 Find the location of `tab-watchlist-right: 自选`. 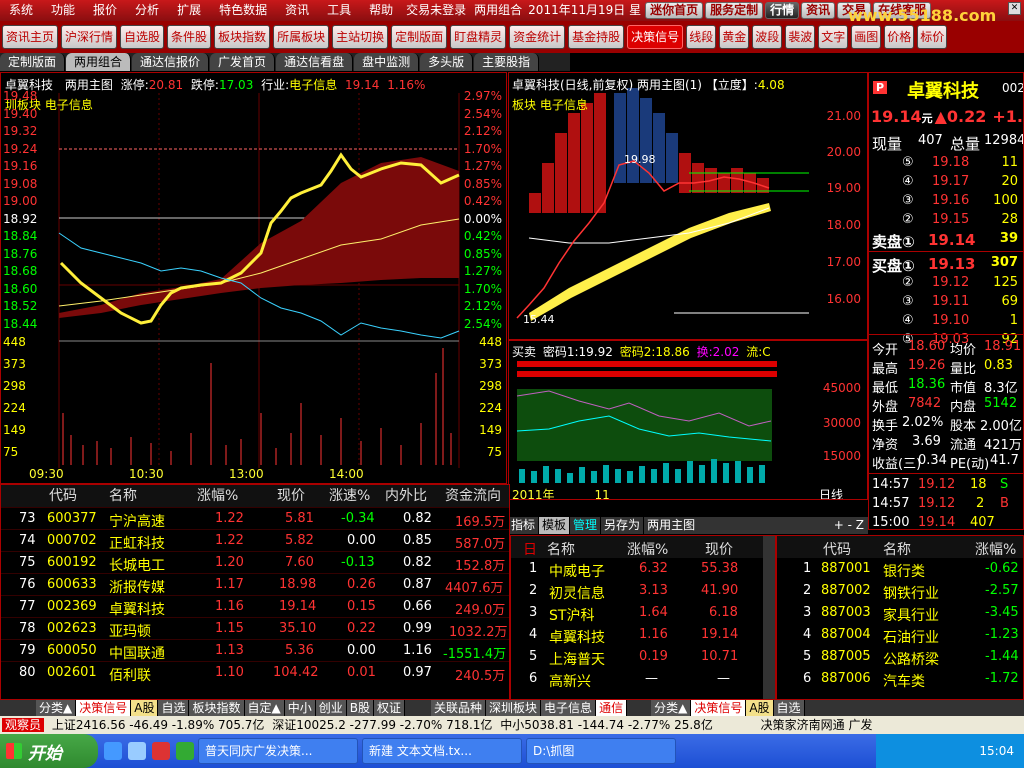

tab-watchlist-right: 自选 is located at coordinates (789, 708).